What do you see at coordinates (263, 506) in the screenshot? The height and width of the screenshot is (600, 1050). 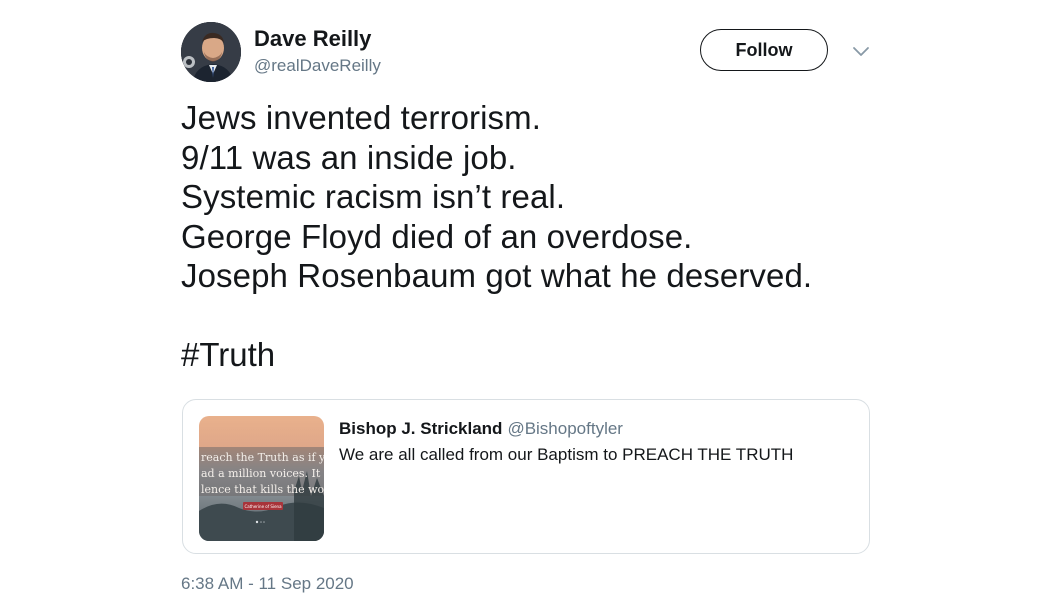 I see `quote-image-attribution: Catherine of Siena` at bounding box center [263, 506].